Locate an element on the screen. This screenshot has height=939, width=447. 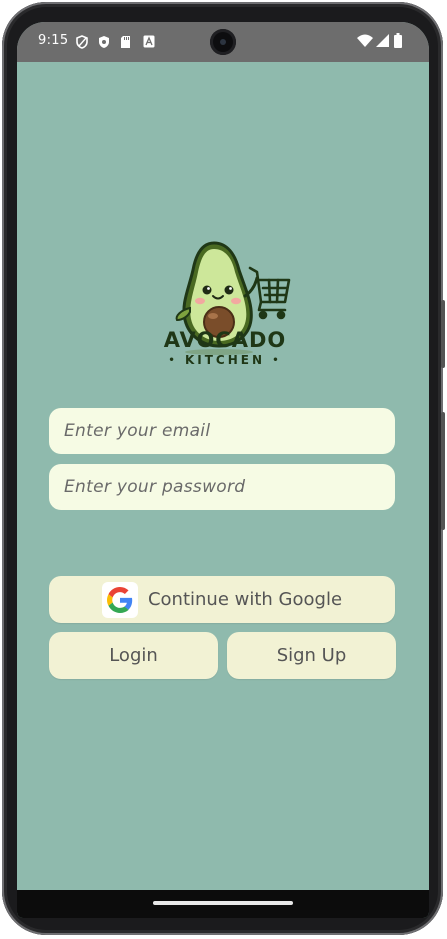
login-button: Login is located at coordinates (133, 655).